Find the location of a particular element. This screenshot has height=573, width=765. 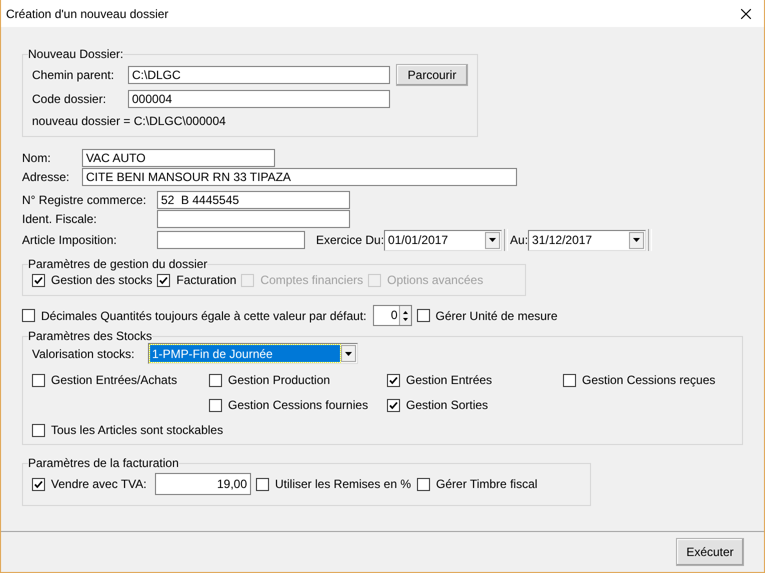

checkbox-label: Options avancées is located at coordinates (435, 280).